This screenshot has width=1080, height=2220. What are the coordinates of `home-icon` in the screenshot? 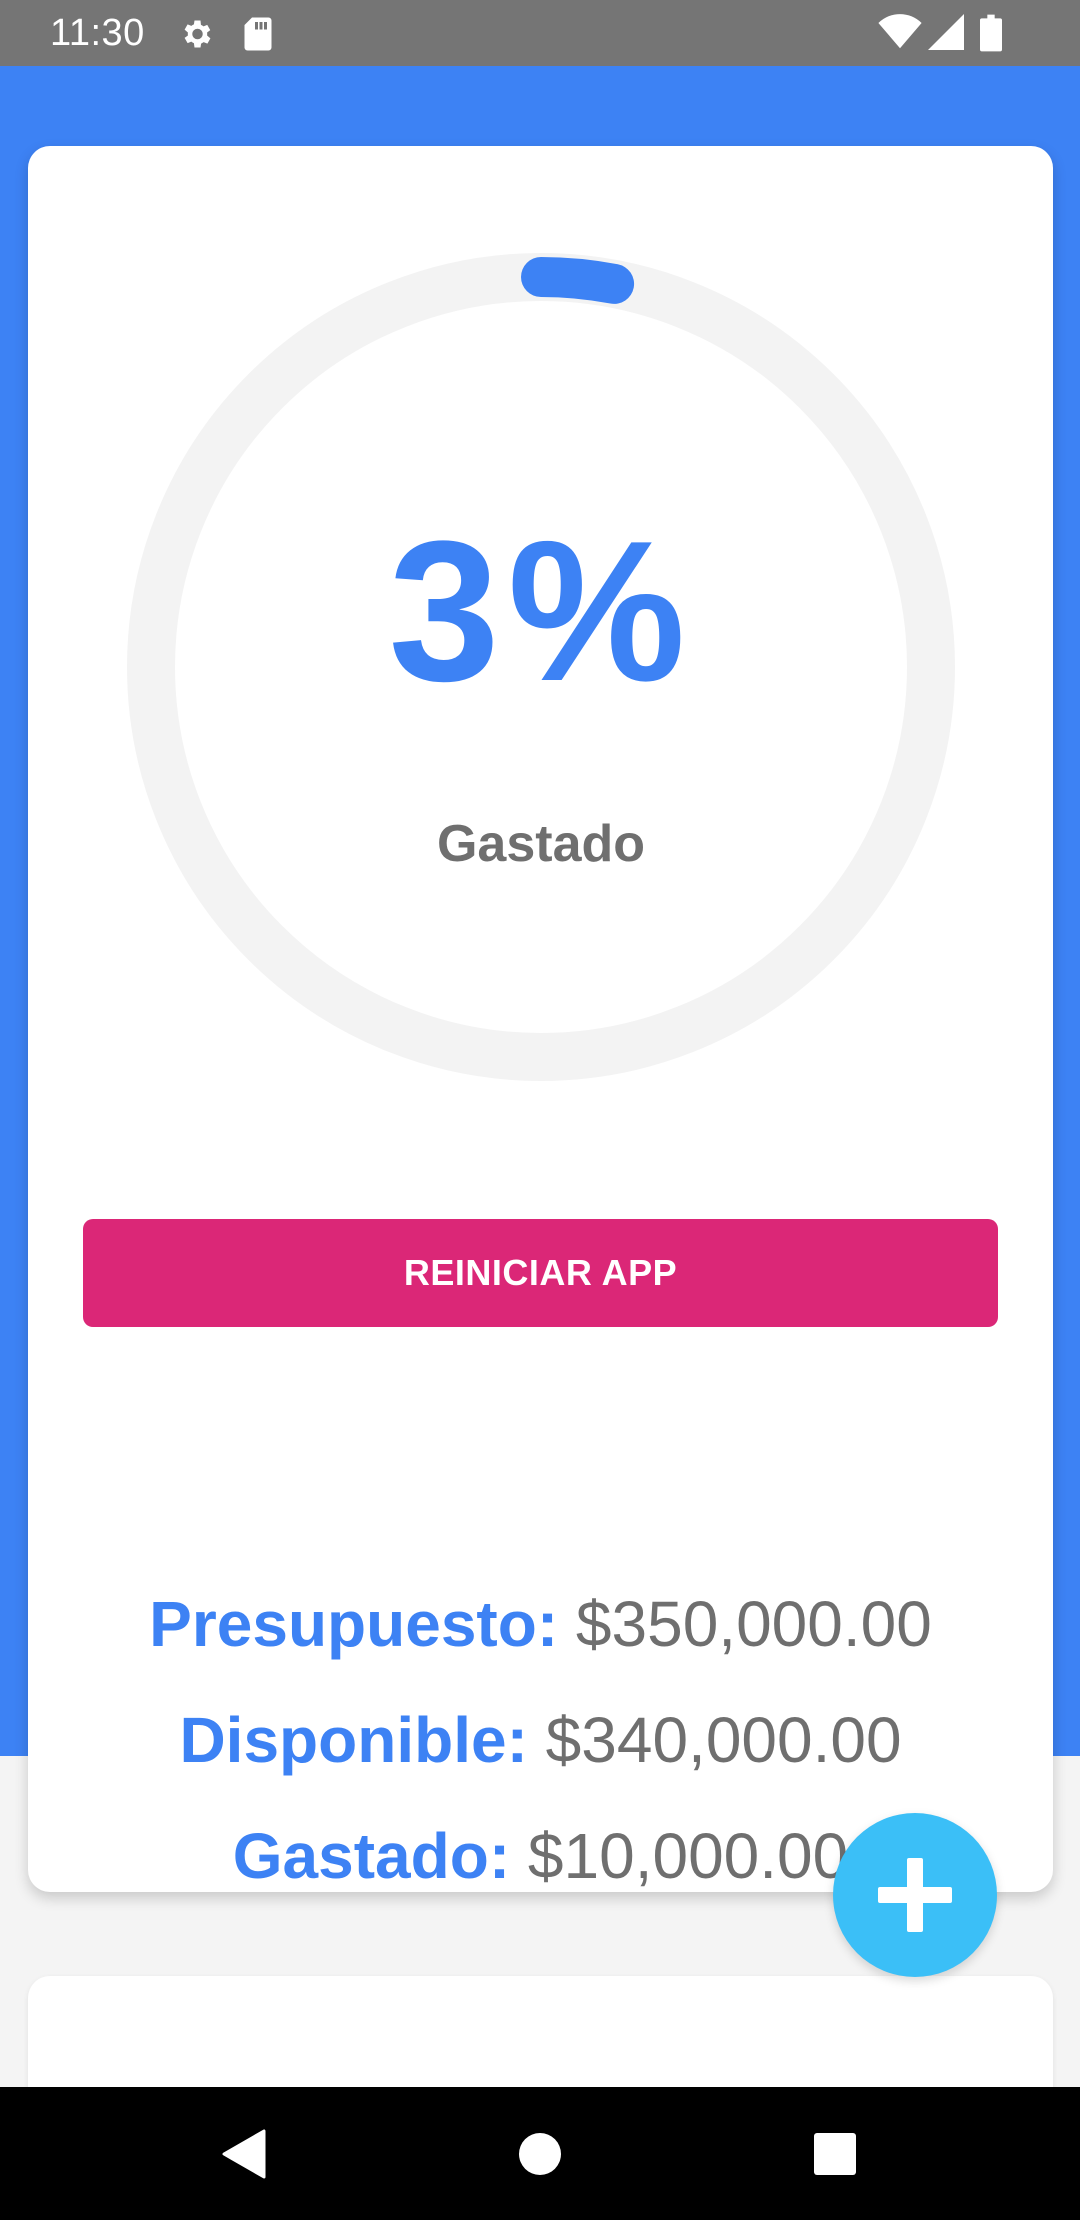 It's located at (540, 2154).